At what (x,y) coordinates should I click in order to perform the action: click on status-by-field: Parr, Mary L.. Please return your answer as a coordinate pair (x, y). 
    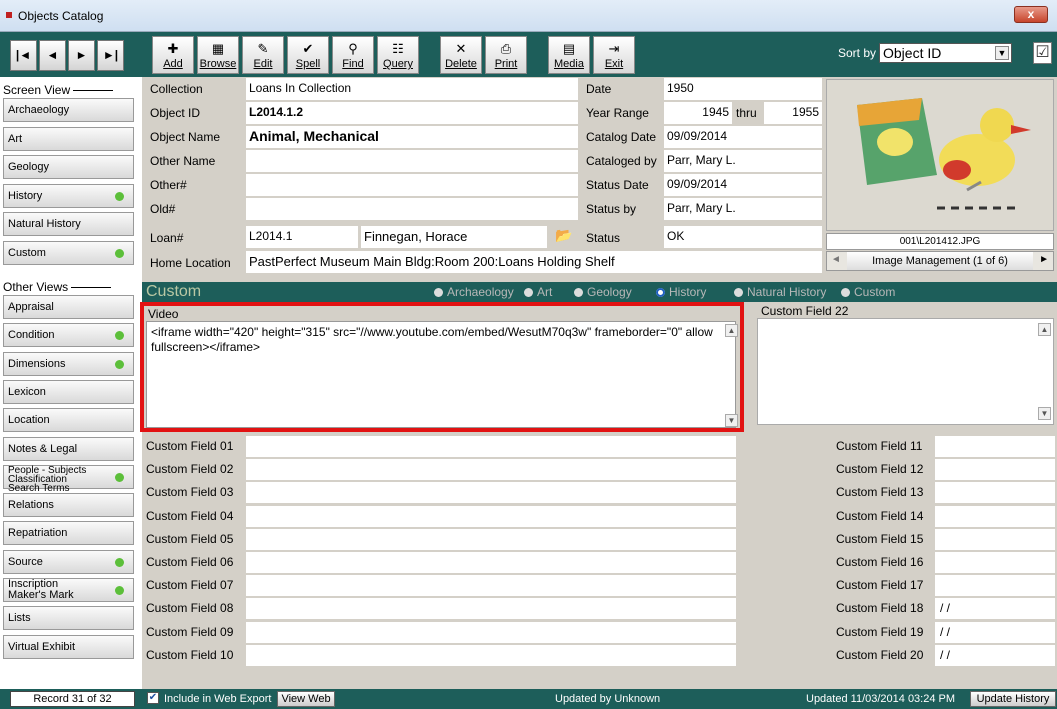
    Looking at the image, I should click on (743, 209).